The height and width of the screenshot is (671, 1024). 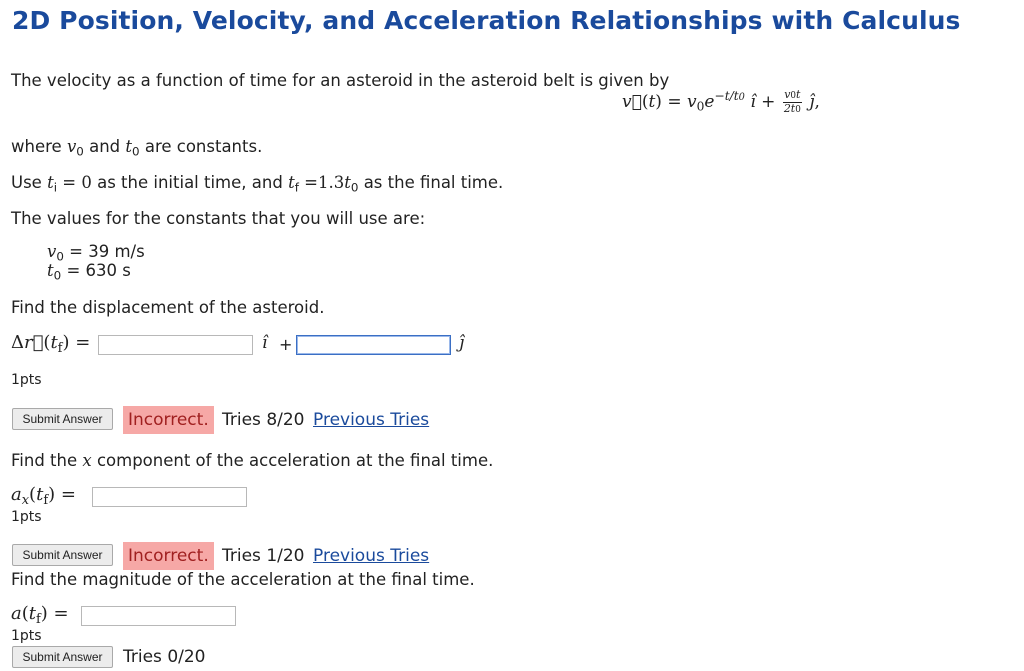 I want to click on q2-tries: Tries 1/20, so click(x=263, y=556).